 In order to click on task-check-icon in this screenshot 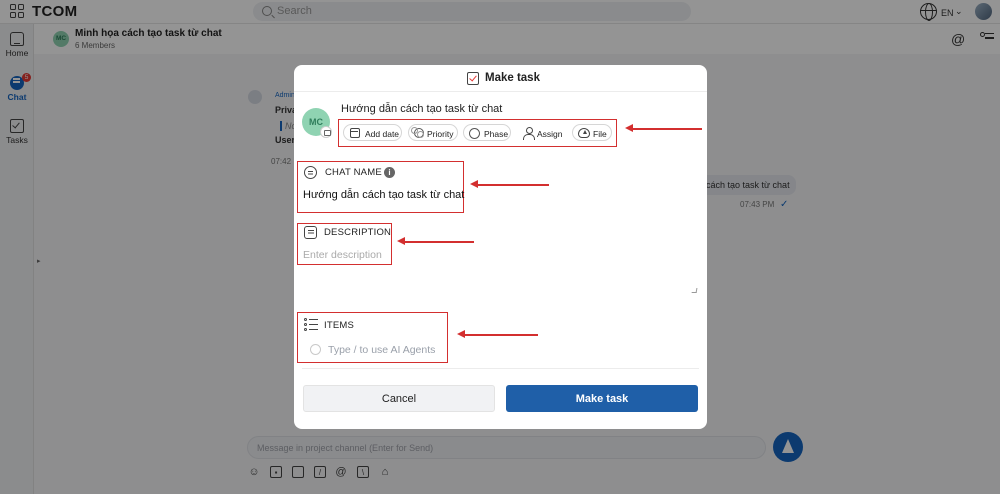, I will do `click(473, 78)`.